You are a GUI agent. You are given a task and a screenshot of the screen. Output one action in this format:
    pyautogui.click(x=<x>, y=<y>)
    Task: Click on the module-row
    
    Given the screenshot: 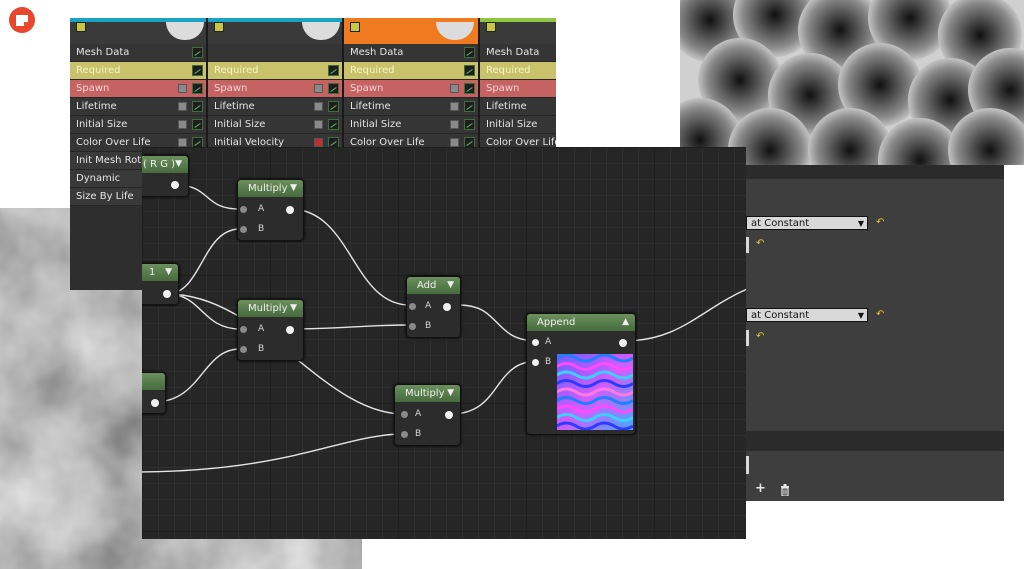 What is the action you would take?
    pyautogui.click(x=275, y=53)
    